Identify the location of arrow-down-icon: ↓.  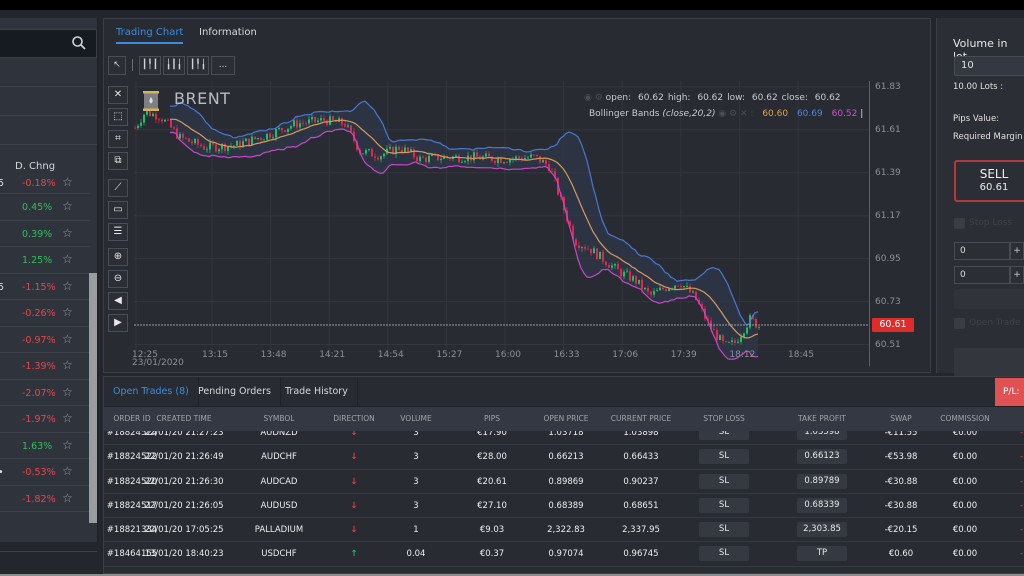
(354, 481).